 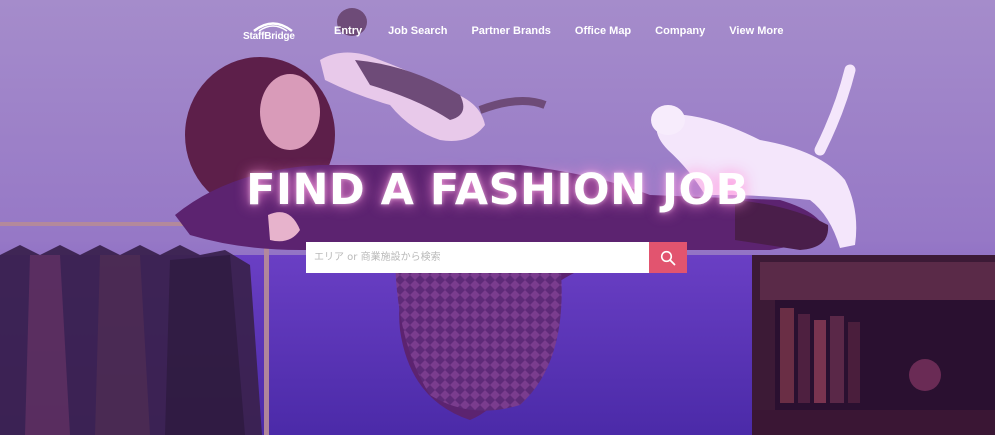 I want to click on search-bar, so click(x=496, y=257).